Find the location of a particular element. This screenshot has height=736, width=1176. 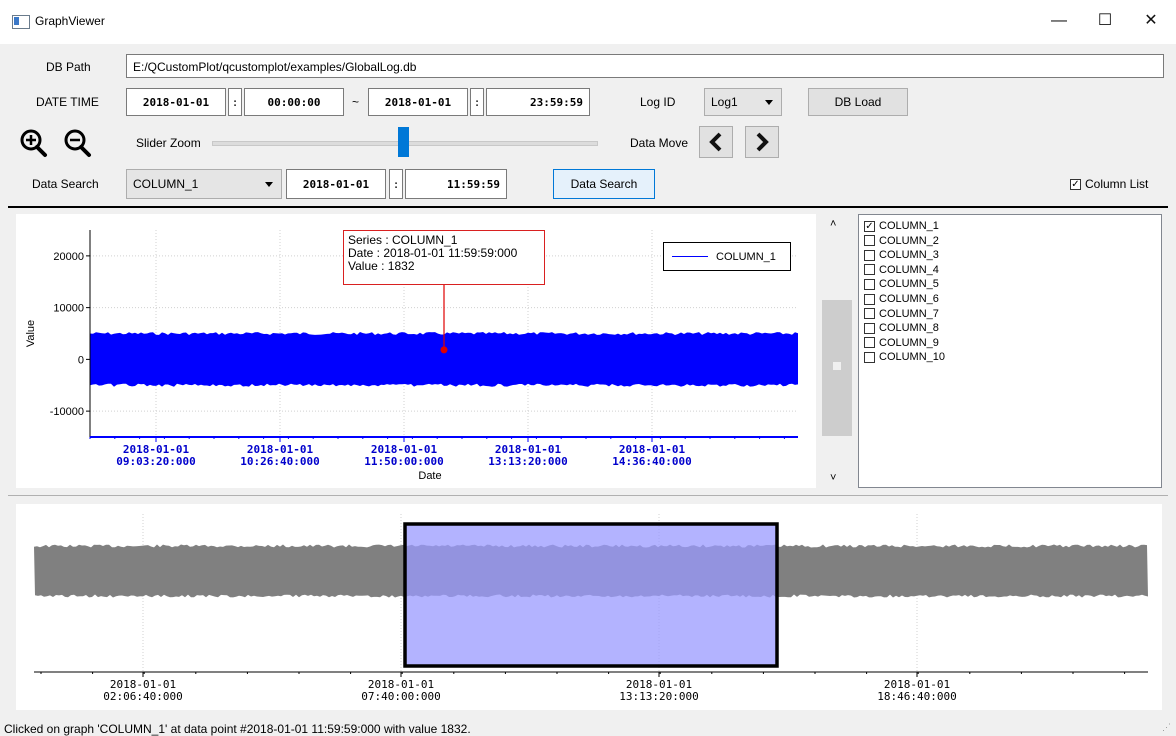

y-axis-label: Value is located at coordinates (31, 333).